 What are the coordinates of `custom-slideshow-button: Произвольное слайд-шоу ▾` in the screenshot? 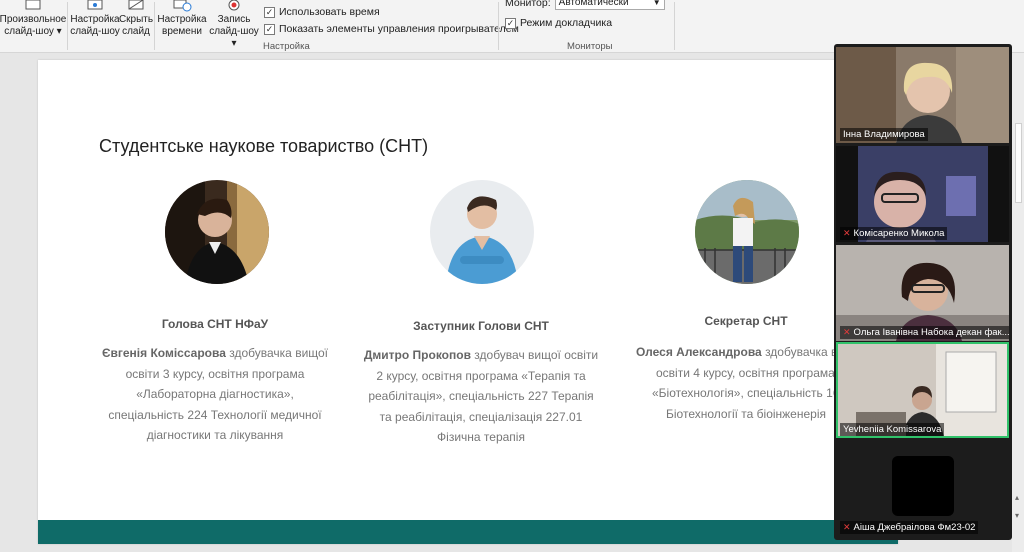 It's located at (33, 20).